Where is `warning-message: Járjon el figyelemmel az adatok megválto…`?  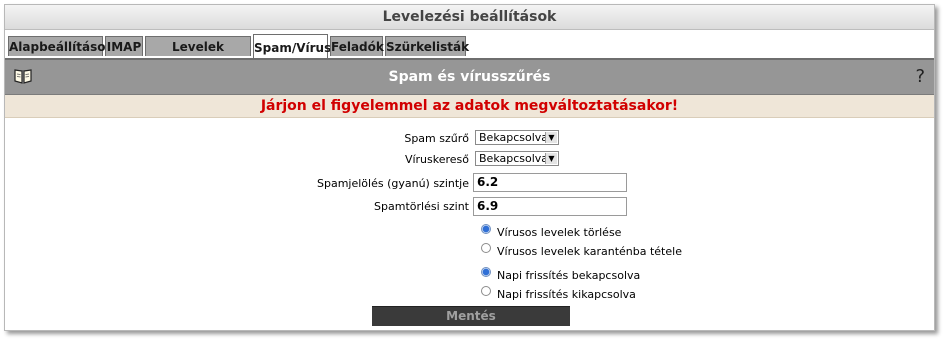 warning-message: Járjon el figyelemmel az adatok megválto… is located at coordinates (469, 106).